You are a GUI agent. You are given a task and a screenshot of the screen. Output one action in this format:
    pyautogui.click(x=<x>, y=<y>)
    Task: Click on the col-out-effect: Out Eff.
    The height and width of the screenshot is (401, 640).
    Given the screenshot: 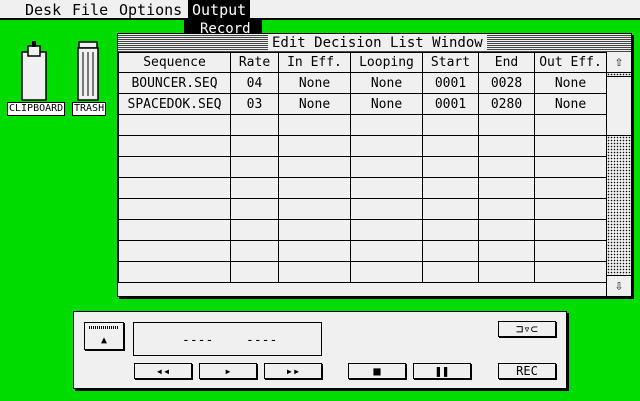 What is the action you would take?
    pyautogui.click(x=570, y=62)
    